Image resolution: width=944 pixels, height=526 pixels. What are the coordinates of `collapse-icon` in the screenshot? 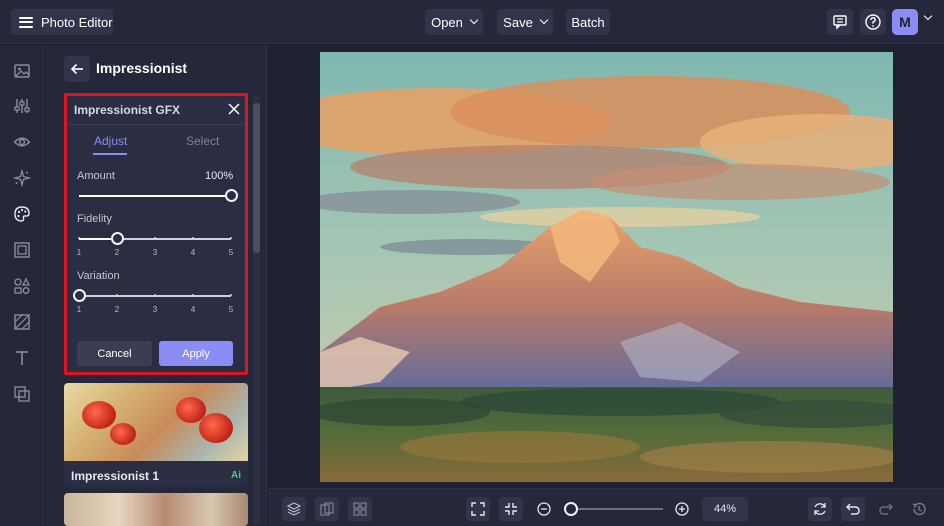 It's located at (511, 509).